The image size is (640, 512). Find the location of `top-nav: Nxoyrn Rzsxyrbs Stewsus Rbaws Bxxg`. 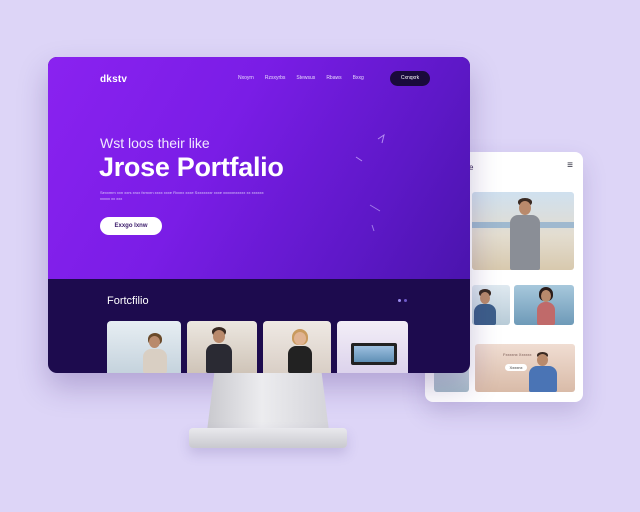

top-nav: Nxoyrn Rzsxyrbs Stewsus Rbaws Bxxg is located at coordinates (301, 78).